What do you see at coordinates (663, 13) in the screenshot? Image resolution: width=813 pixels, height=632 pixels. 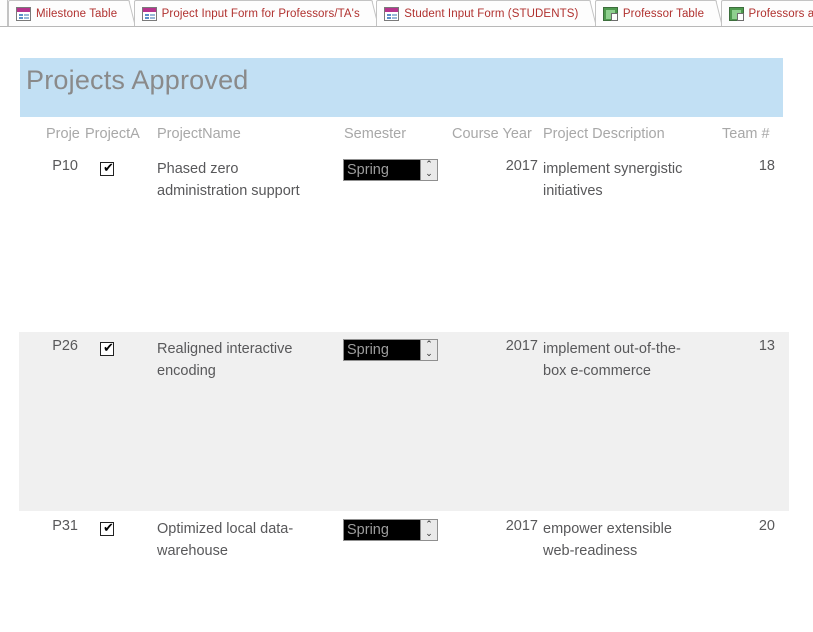 I see `tab-label: Professor Table` at bounding box center [663, 13].